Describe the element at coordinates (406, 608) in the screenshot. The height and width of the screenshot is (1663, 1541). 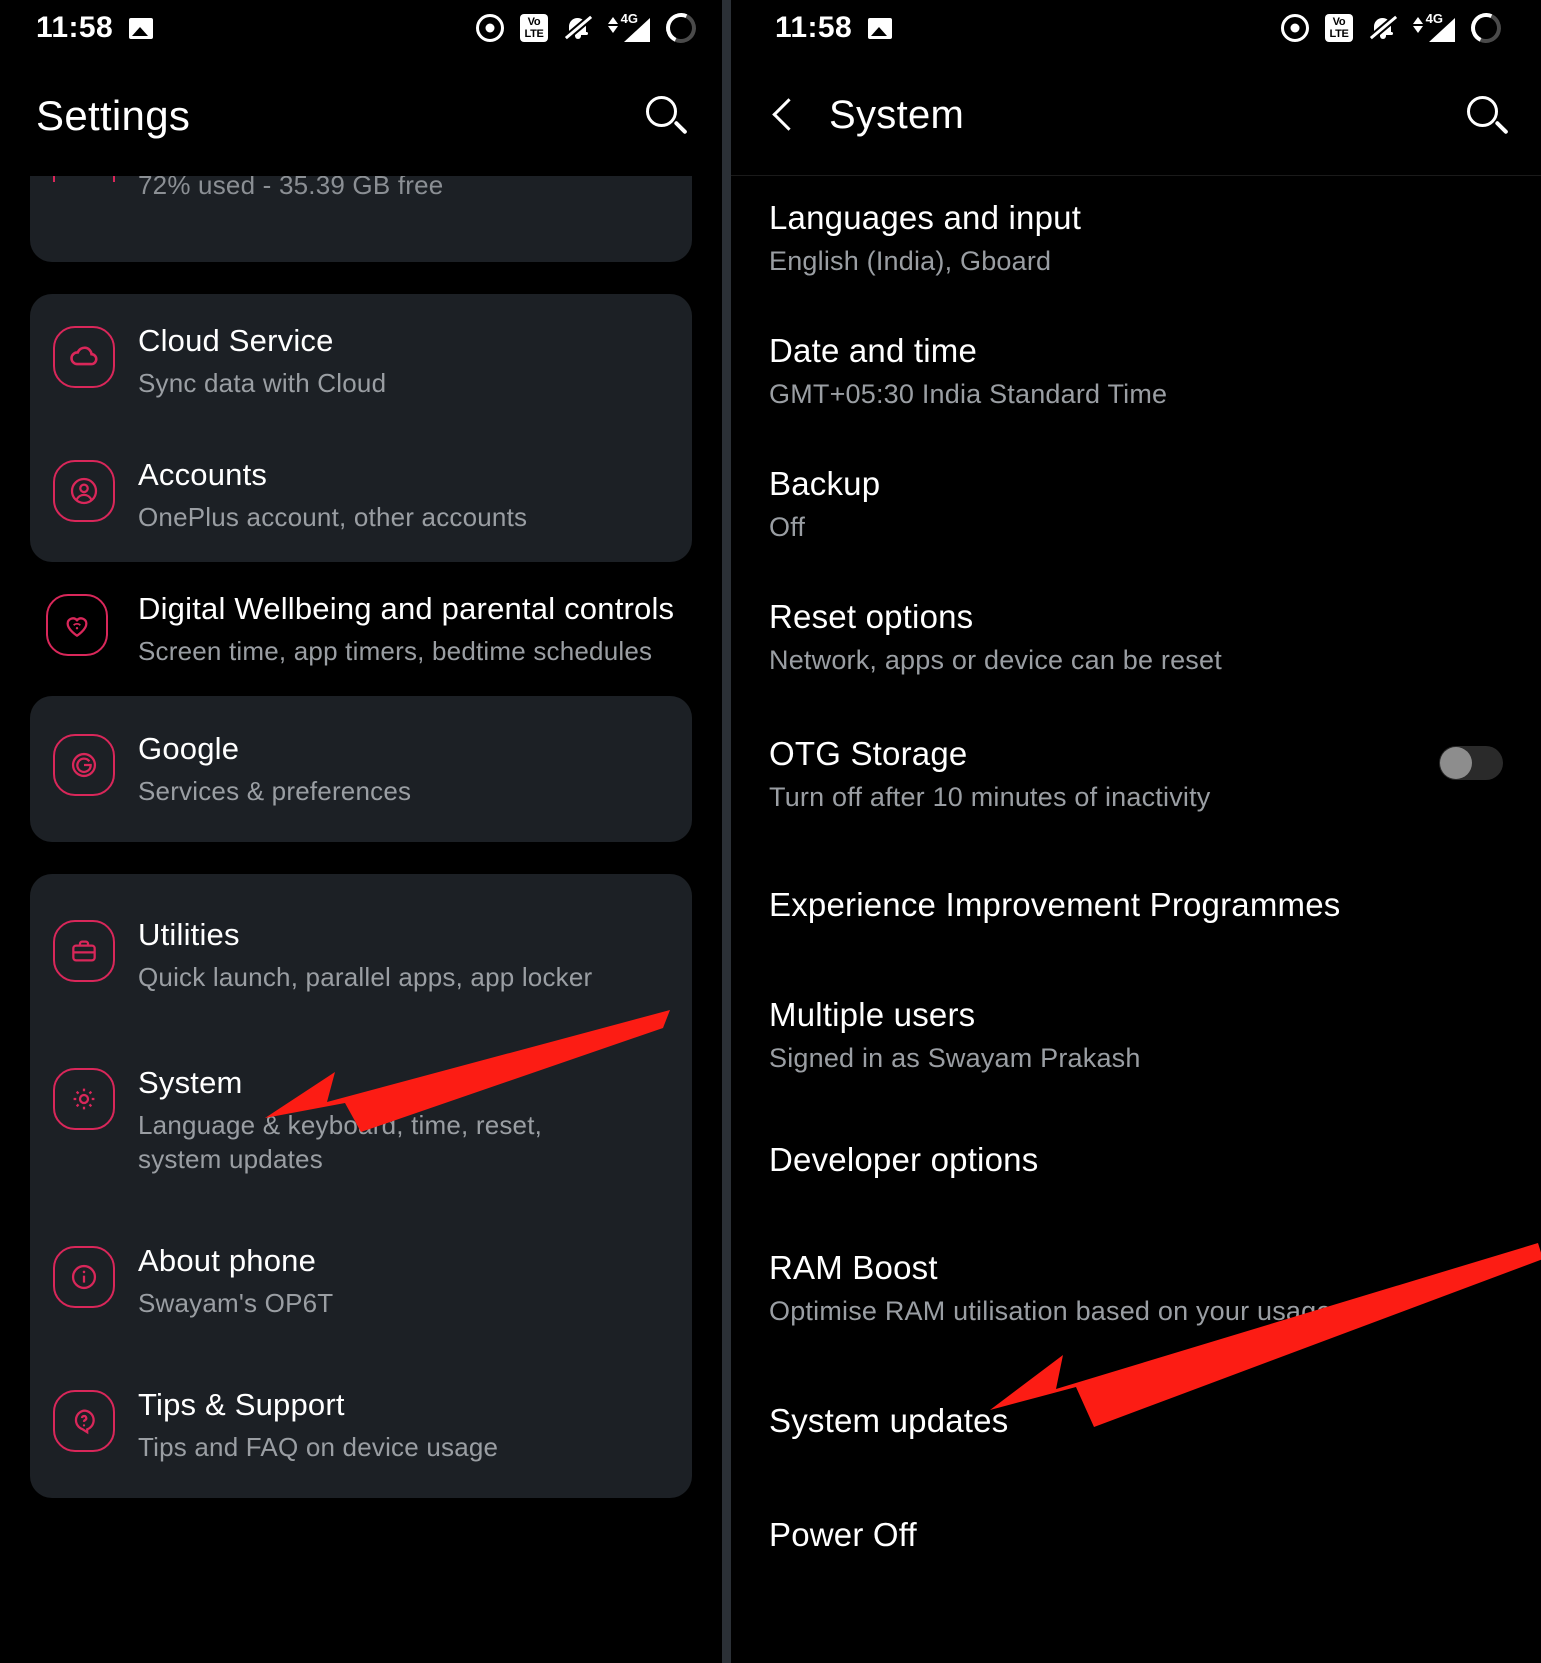
I see `digital-wellbeing-title: Digital Wellbeing and parental controls` at that location.